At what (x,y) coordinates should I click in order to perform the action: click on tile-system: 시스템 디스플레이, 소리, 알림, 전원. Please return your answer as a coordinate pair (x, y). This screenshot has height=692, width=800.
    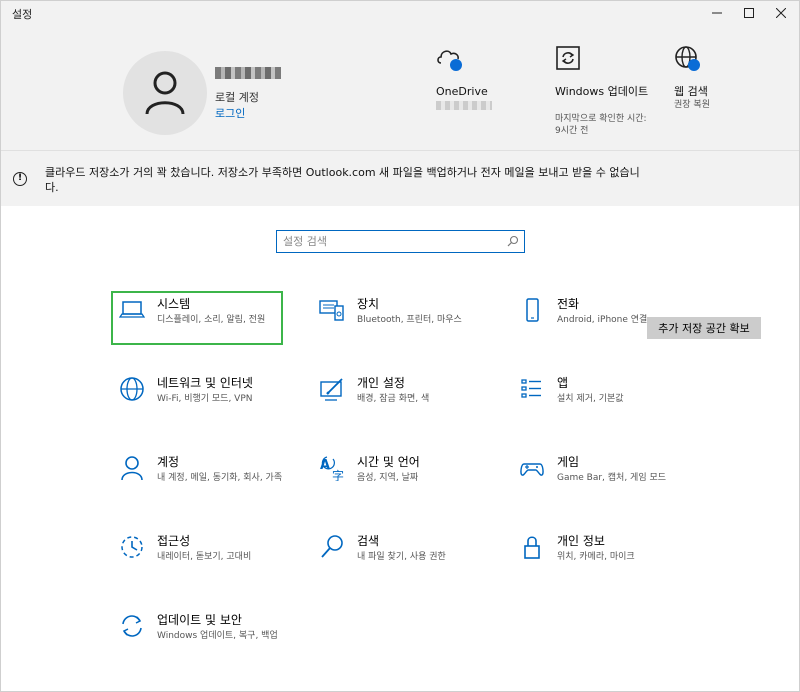
    Looking at the image, I should click on (197, 318).